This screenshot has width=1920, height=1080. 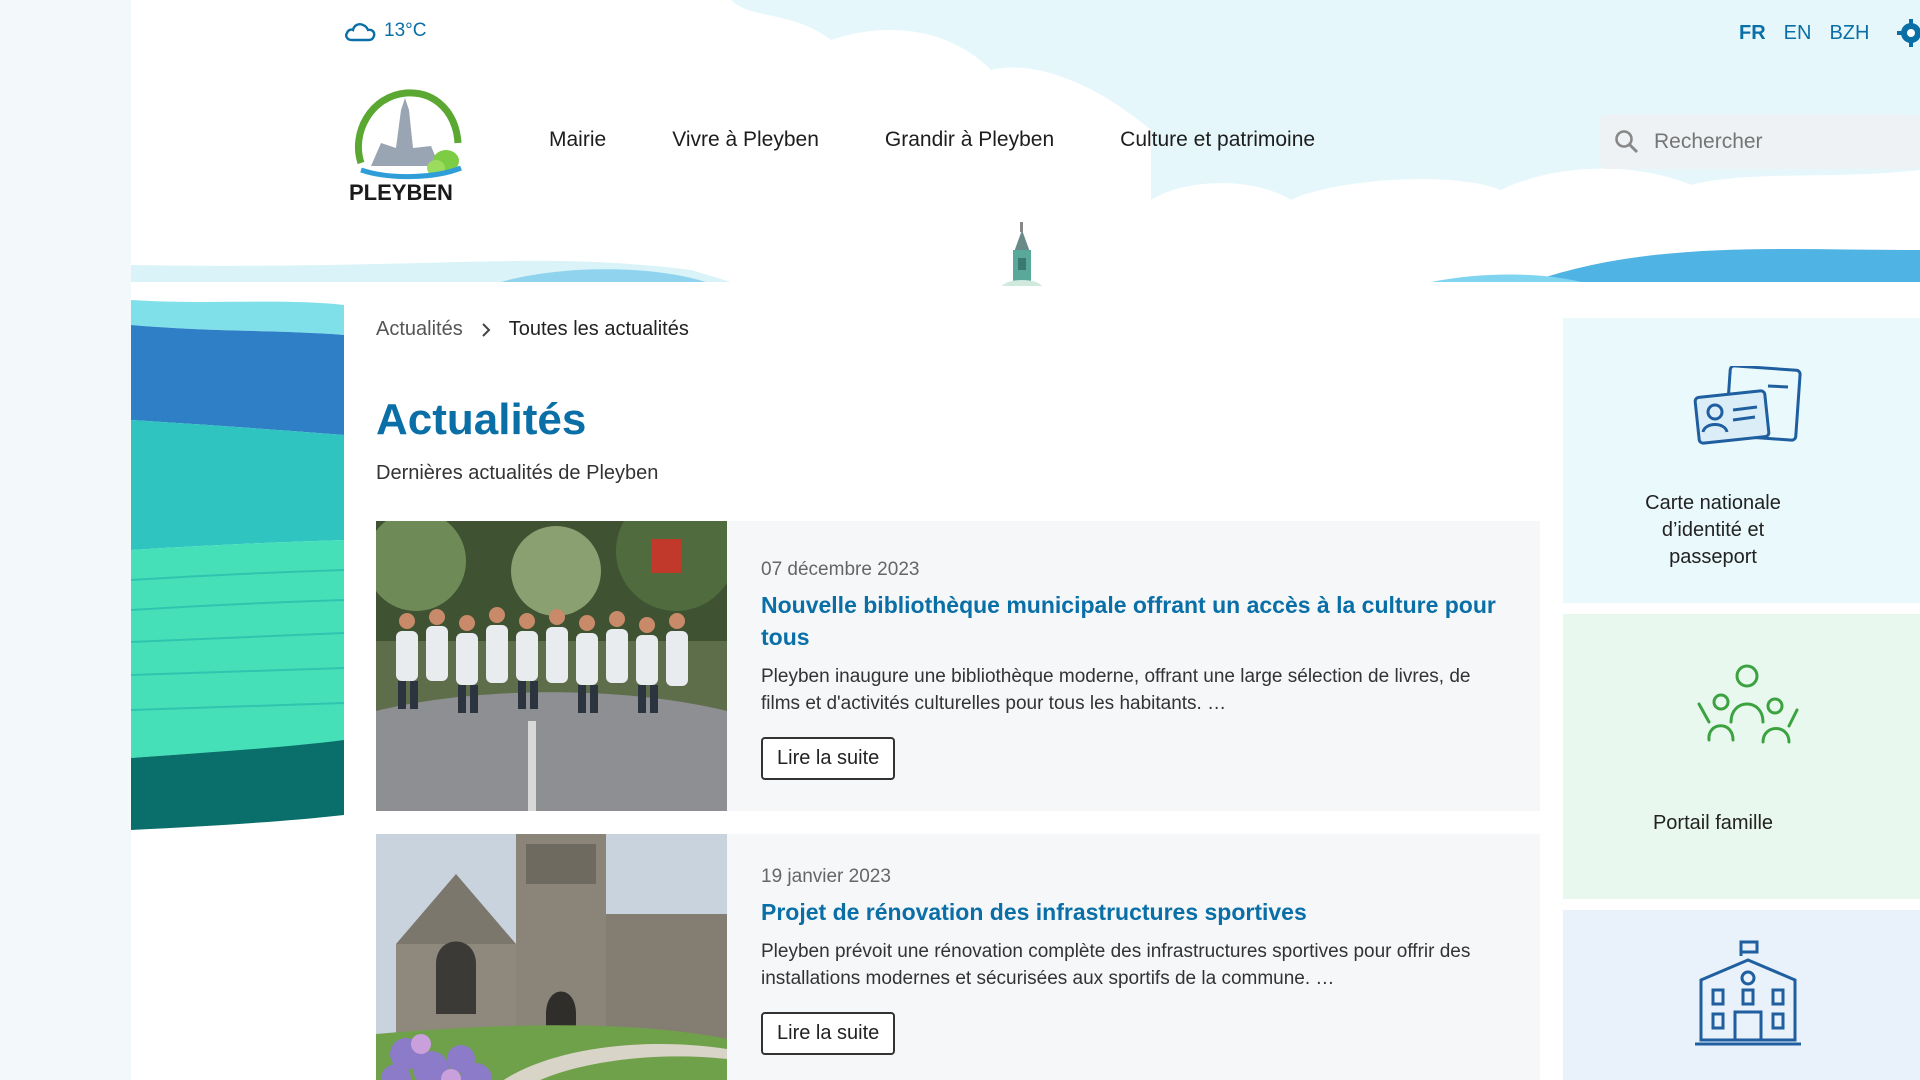 What do you see at coordinates (411, 145) in the screenshot?
I see `pleyben-logo: PLEYBEN` at bounding box center [411, 145].